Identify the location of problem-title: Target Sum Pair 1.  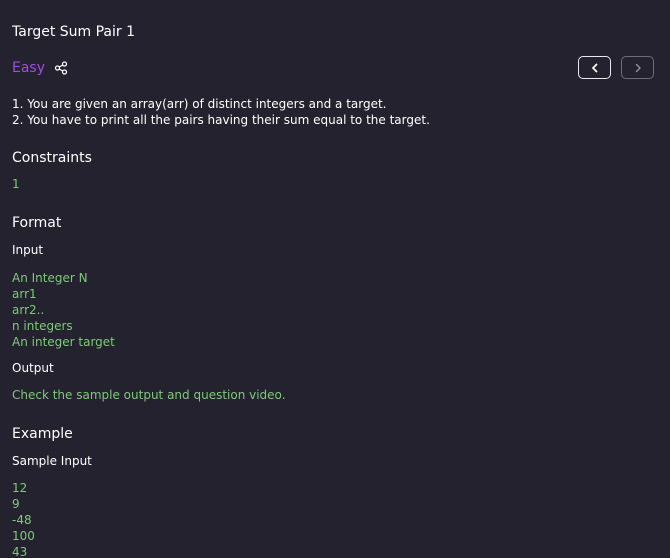
(74, 32).